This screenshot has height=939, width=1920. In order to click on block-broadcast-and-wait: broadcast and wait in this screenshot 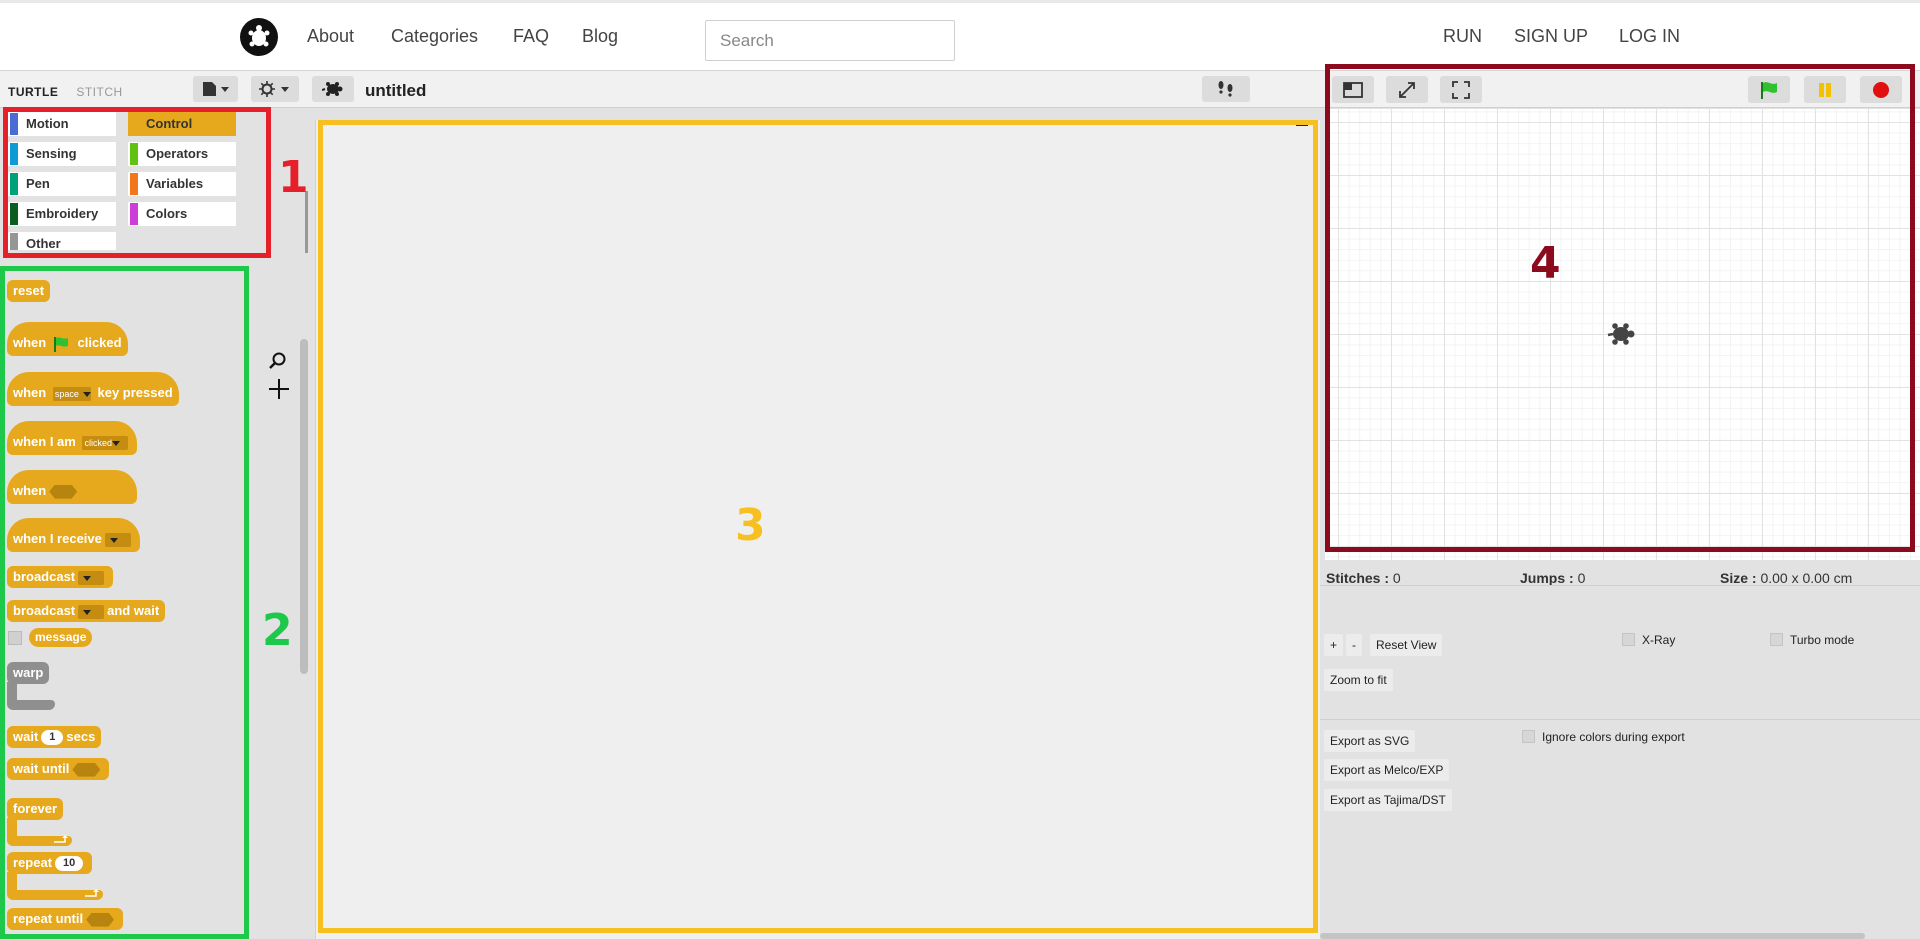, I will do `click(86, 611)`.